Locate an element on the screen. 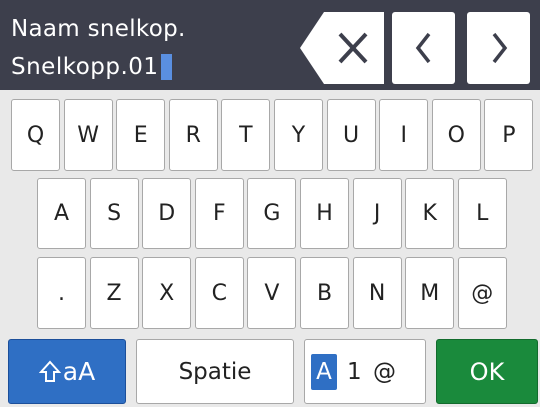  key-p: P is located at coordinates (509, 135).